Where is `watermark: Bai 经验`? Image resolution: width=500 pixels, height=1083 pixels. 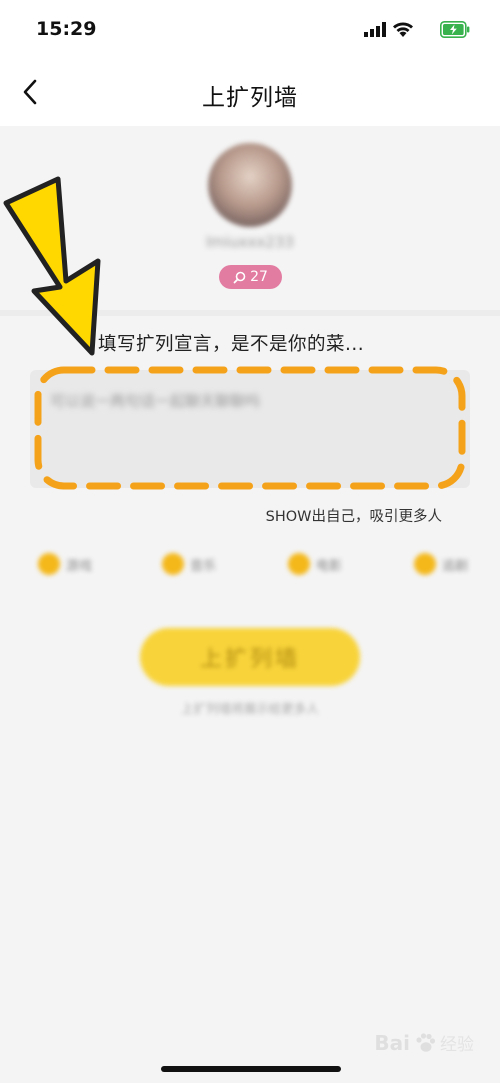 watermark: Bai 经验 is located at coordinates (424, 1043).